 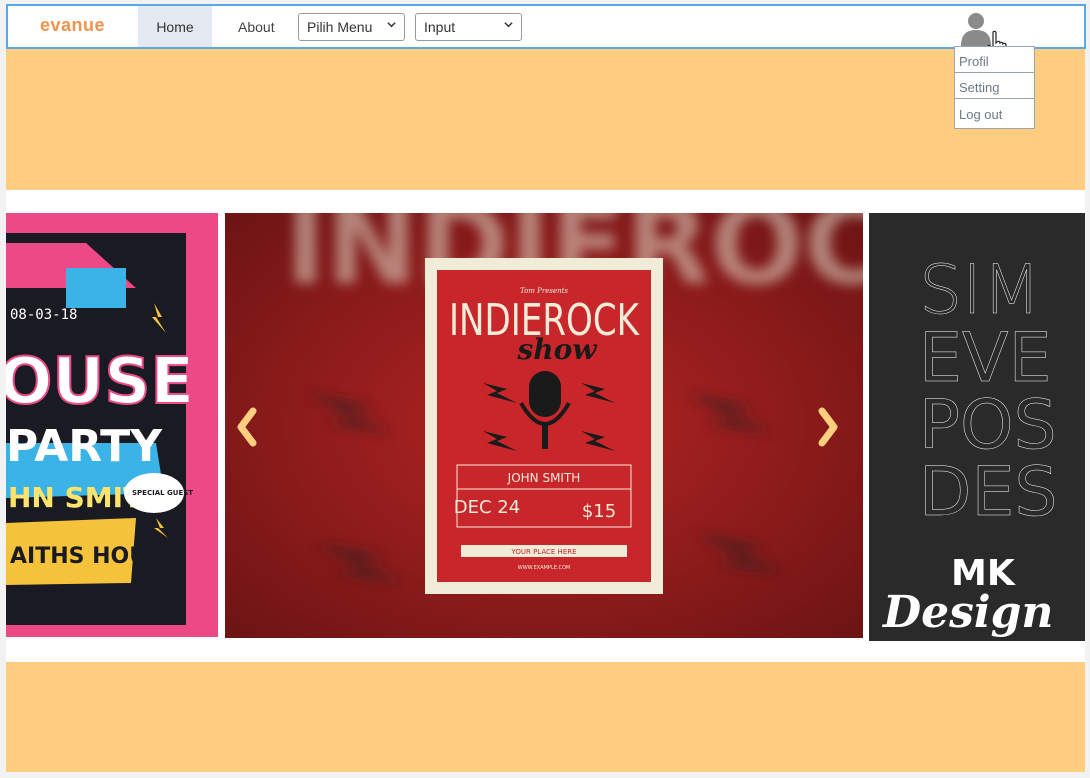 I want to click on poster-price: $15, so click(x=599, y=511).